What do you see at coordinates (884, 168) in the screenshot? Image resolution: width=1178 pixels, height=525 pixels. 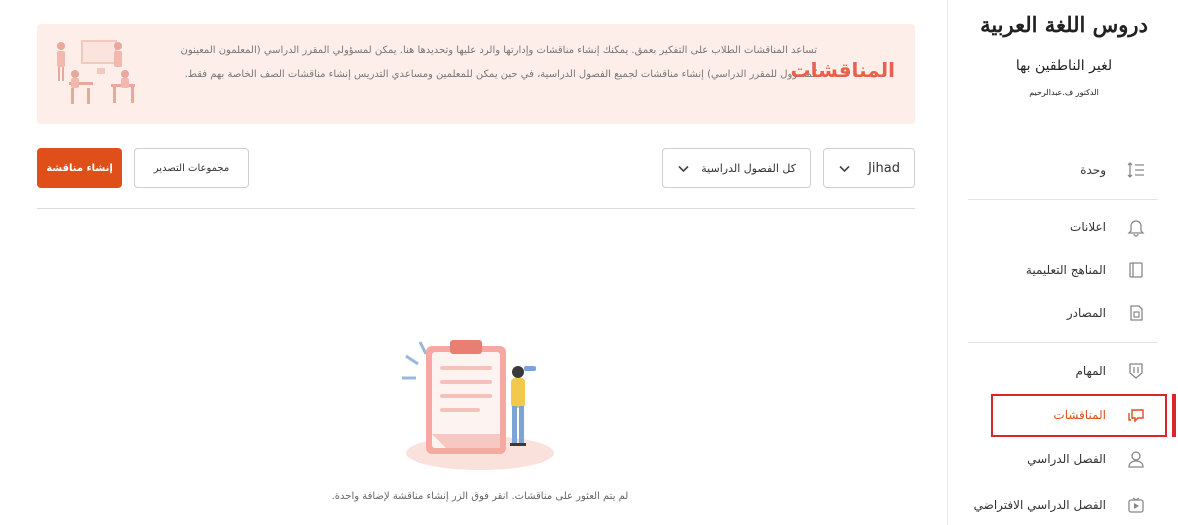 I see `teacher-filter-value: Jihad` at bounding box center [884, 168].